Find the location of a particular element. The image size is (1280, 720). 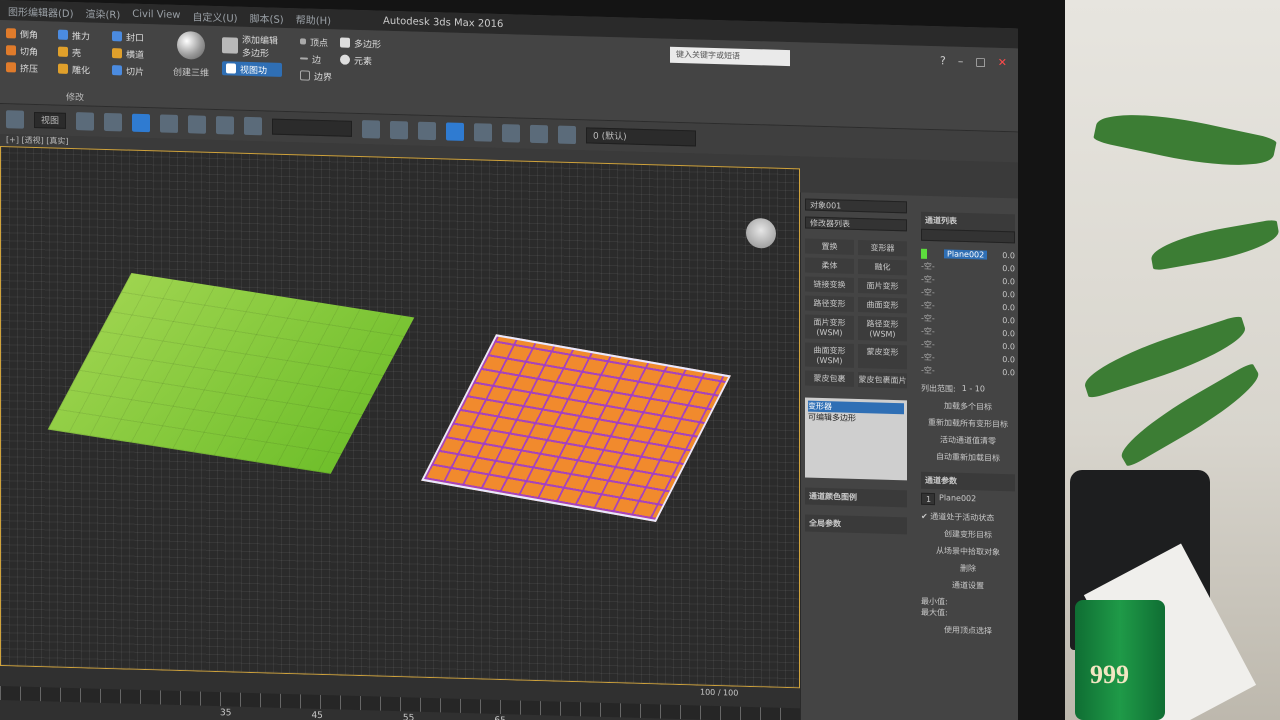

layer-icon is located at coordinates (427, 131).